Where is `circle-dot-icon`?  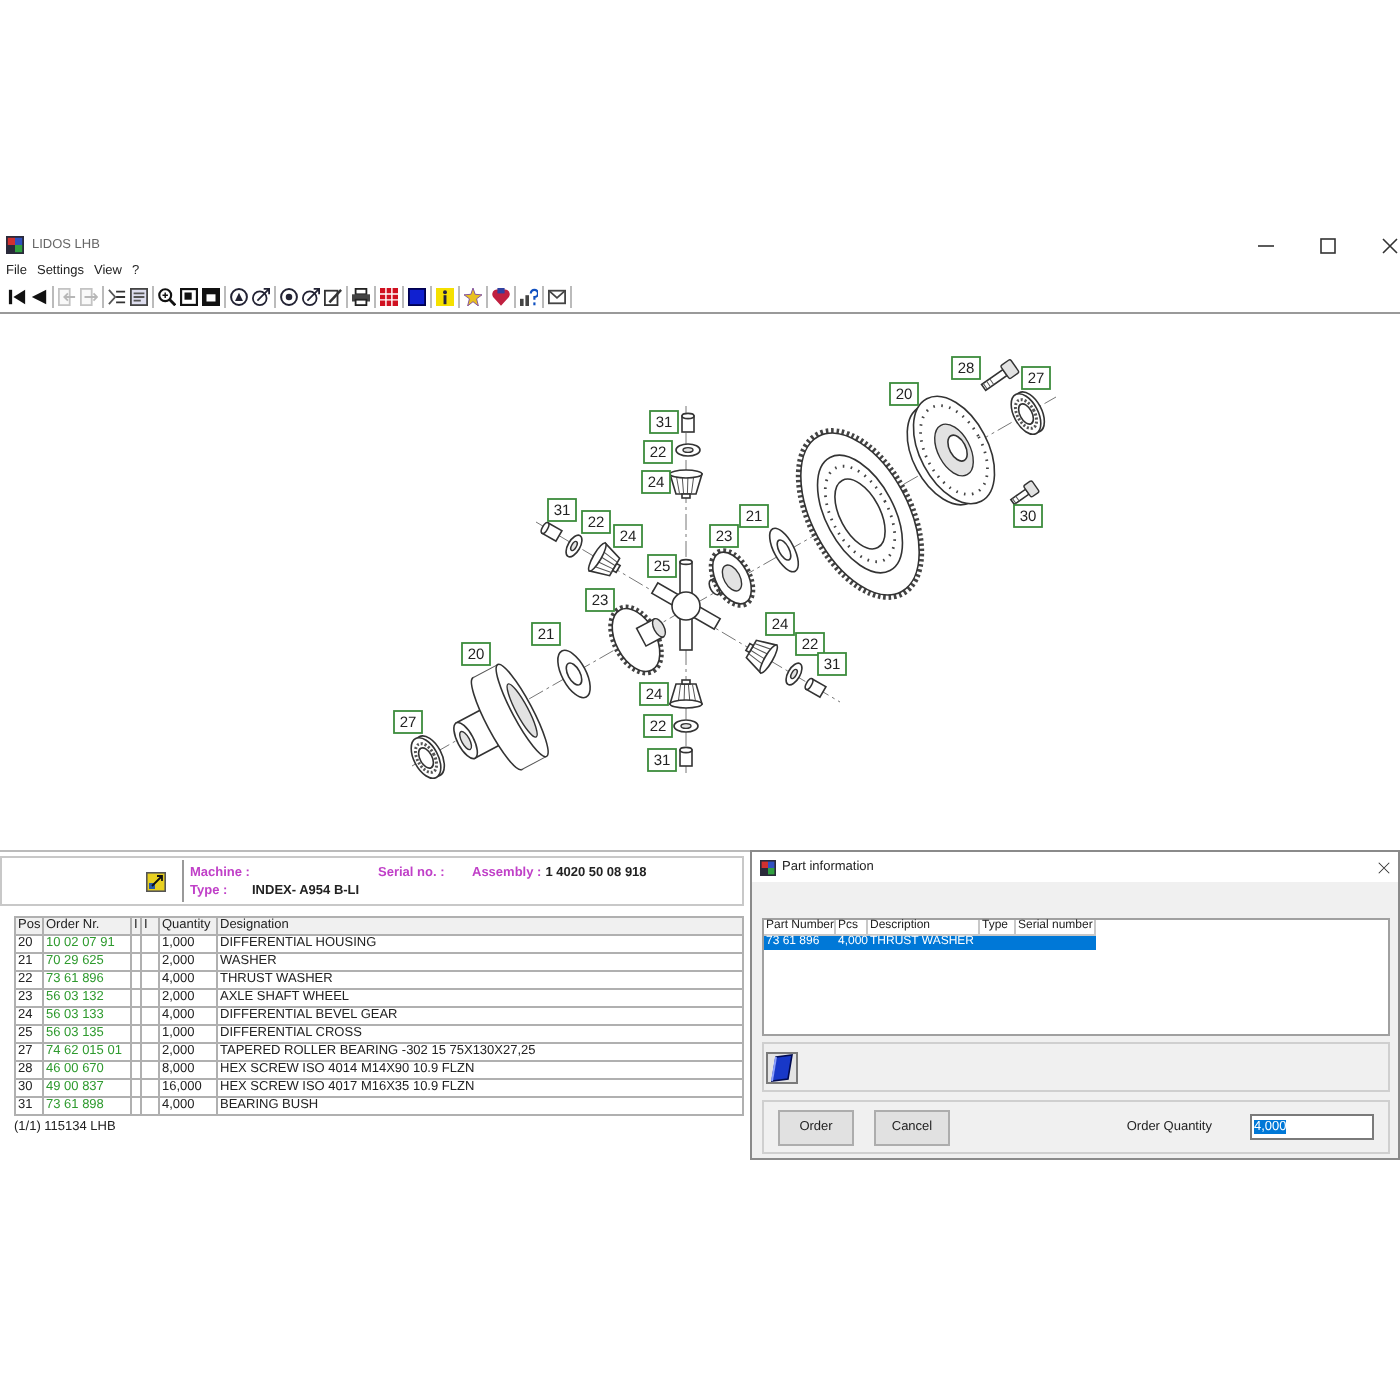
circle-dot-icon is located at coordinates (289, 296).